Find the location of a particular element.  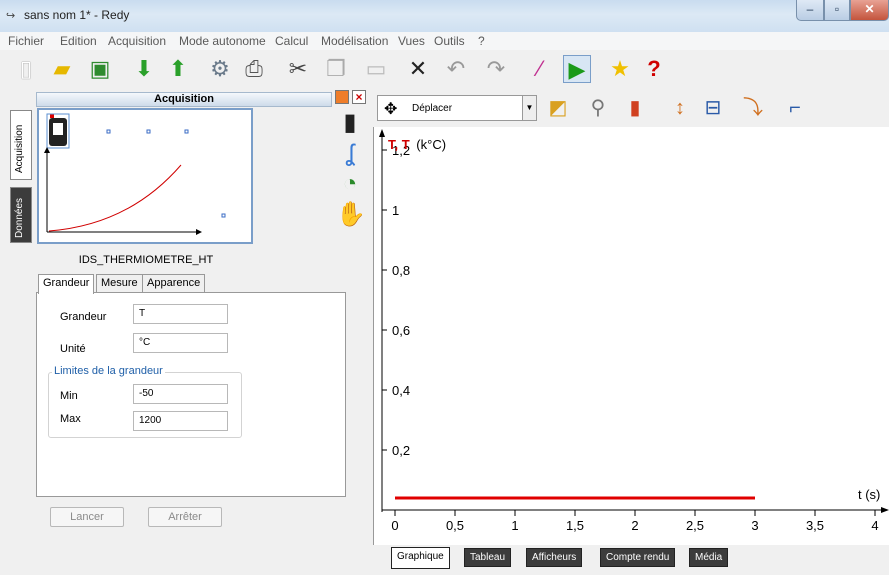

tab-compte-rendu: Compte rendu is located at coordinates (638, 557).